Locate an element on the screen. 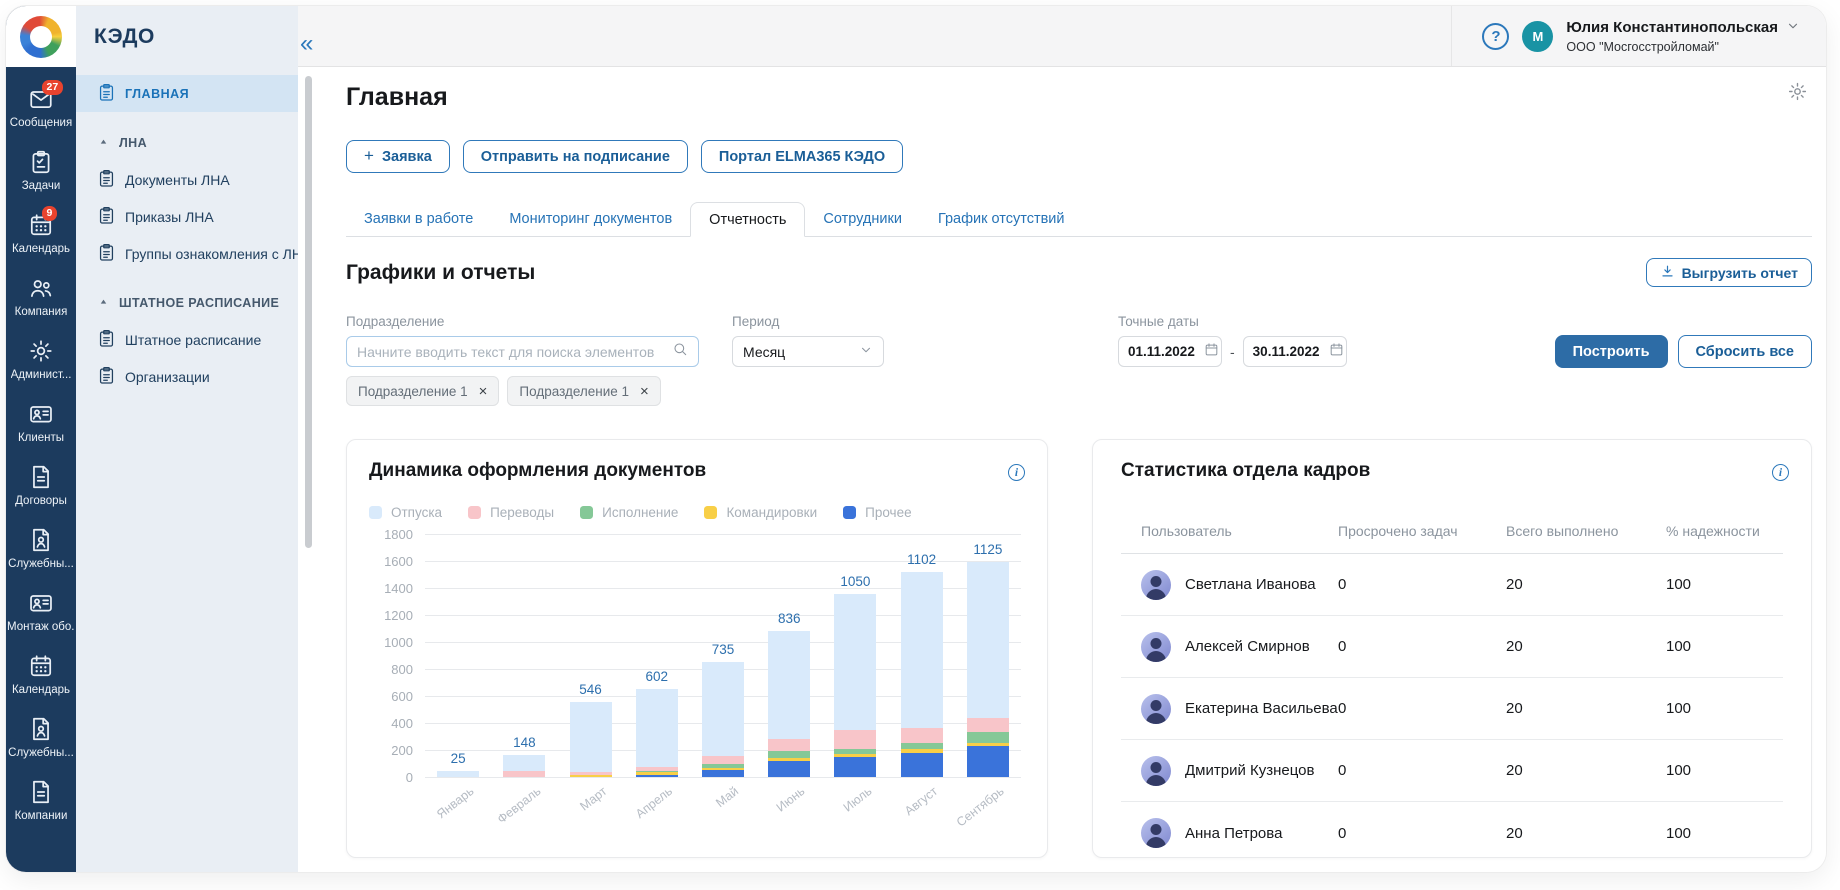 The height and width of the screenshot is (890, 1840). bars-area: 25 148 546 602 735 836 1050 1102 1125 is located at coordinates (723, 655).